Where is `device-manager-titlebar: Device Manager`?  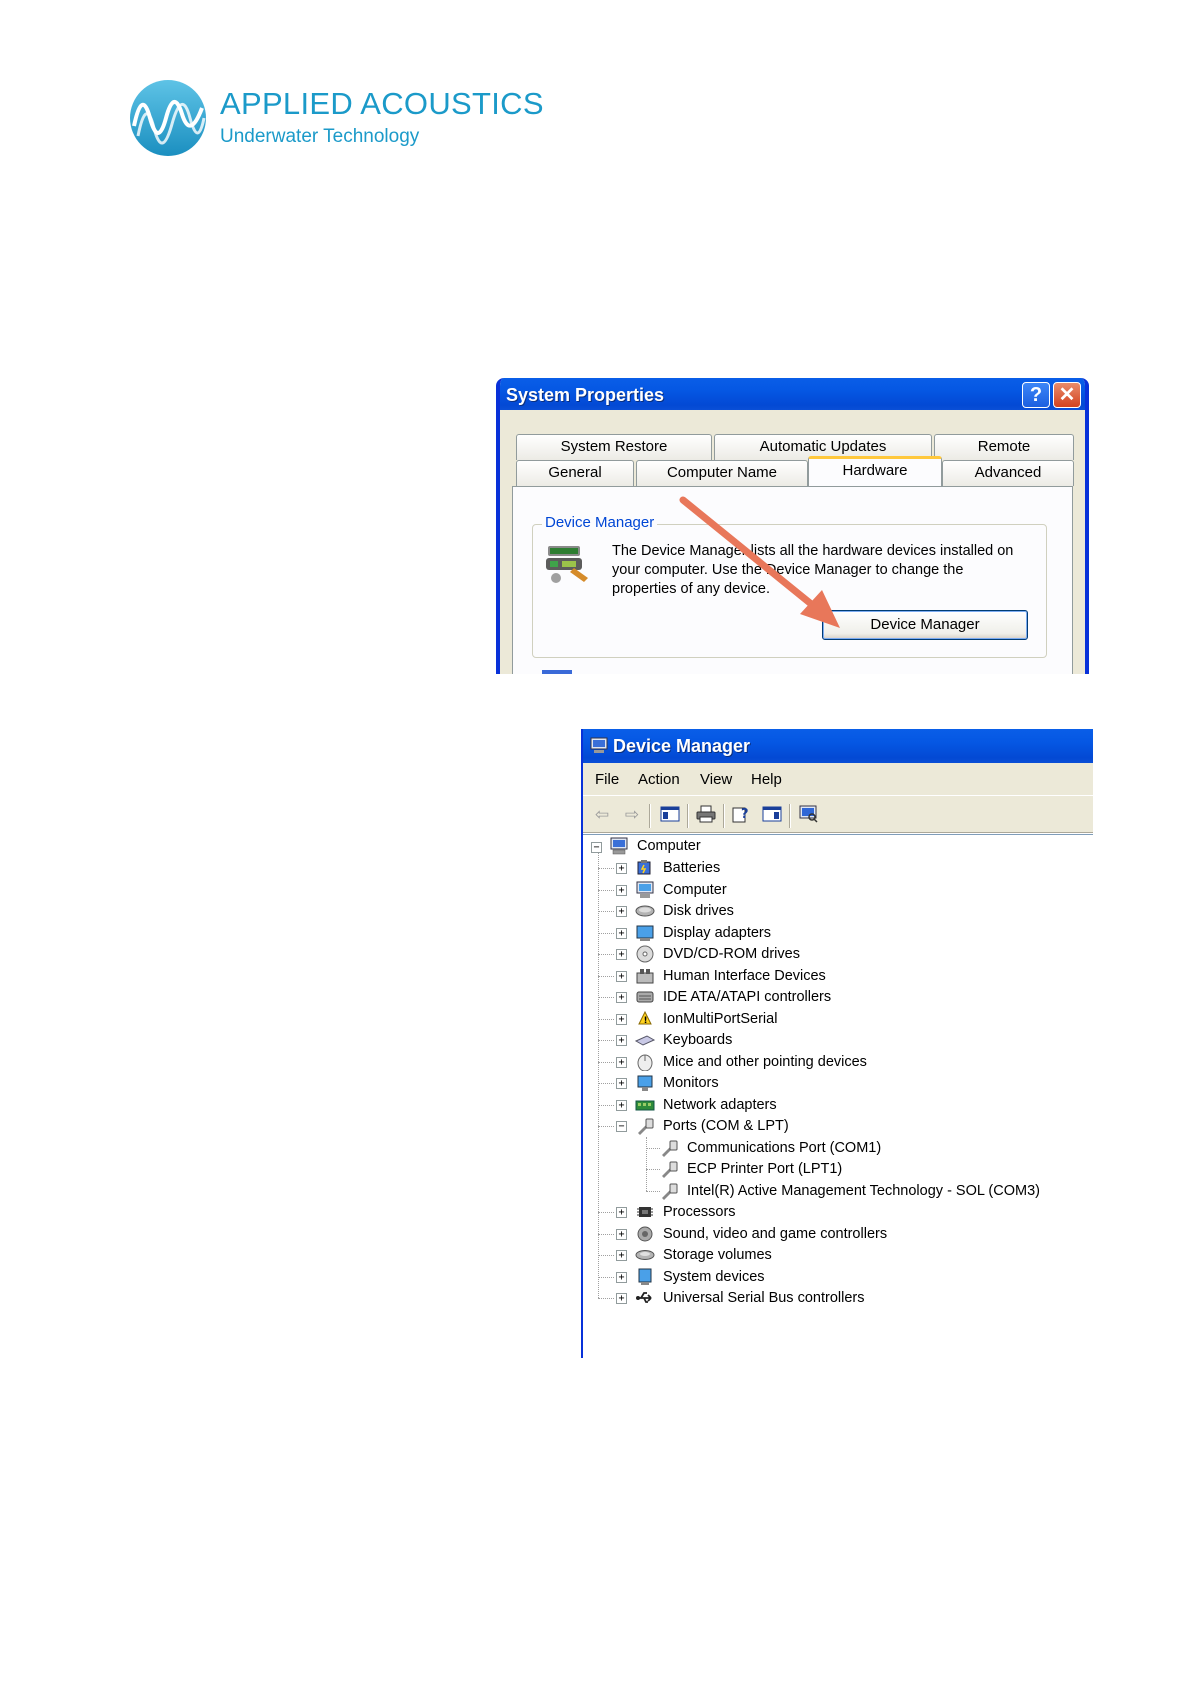
device-manager-titlebar: Device Manager is located at coordinates (838, 746).